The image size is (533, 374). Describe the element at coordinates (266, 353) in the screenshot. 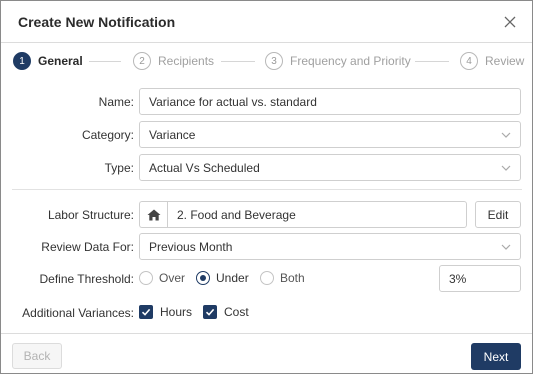

I see `dialog-footer: Back Next` at that location.